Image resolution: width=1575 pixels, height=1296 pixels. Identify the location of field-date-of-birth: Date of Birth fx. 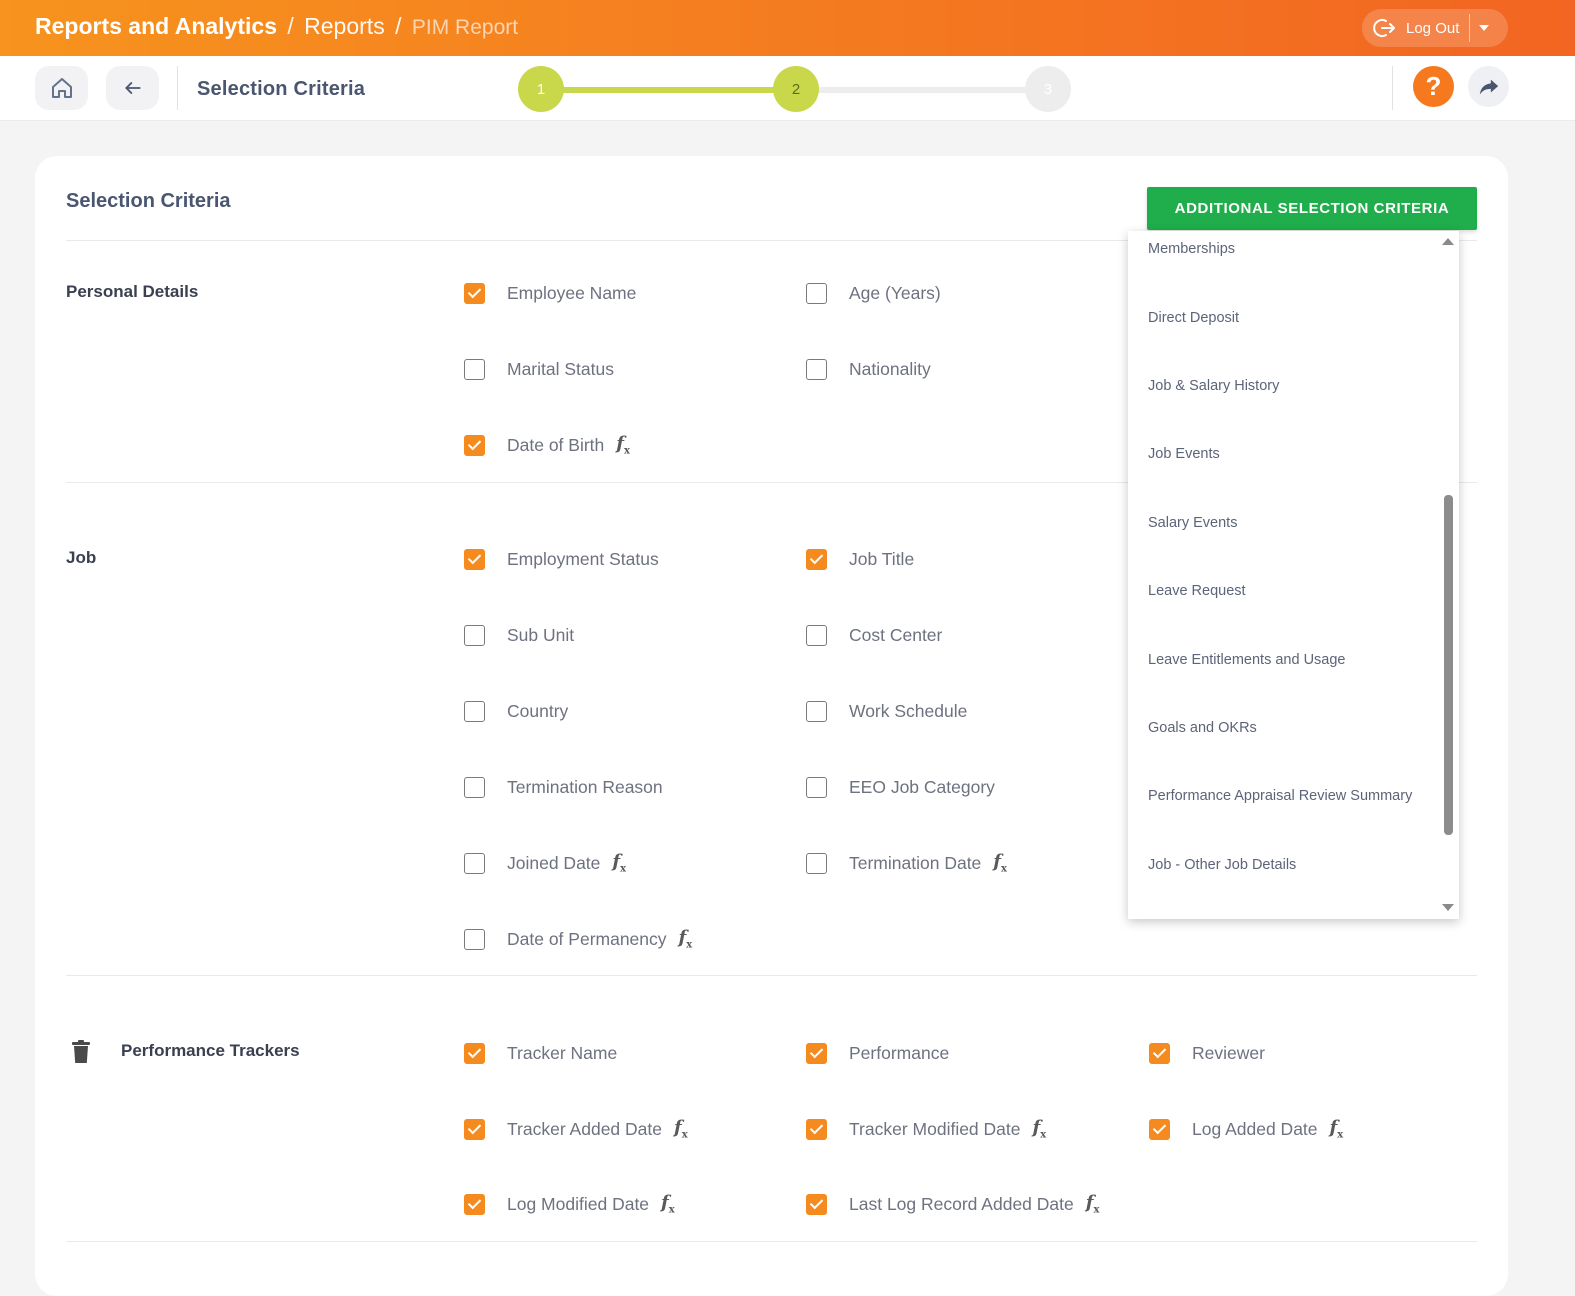
(547, 445).